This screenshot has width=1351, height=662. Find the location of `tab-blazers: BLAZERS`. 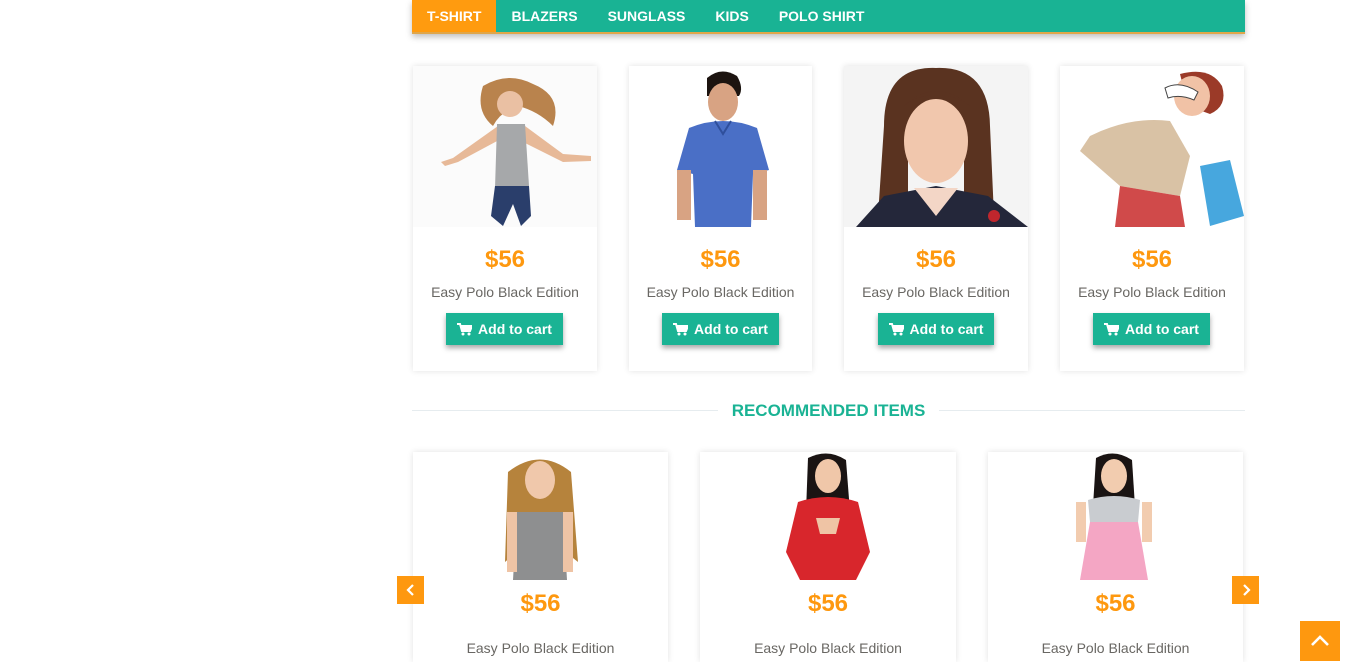

tab-blazers: BLAZERS is located at coordinates (544, 16).